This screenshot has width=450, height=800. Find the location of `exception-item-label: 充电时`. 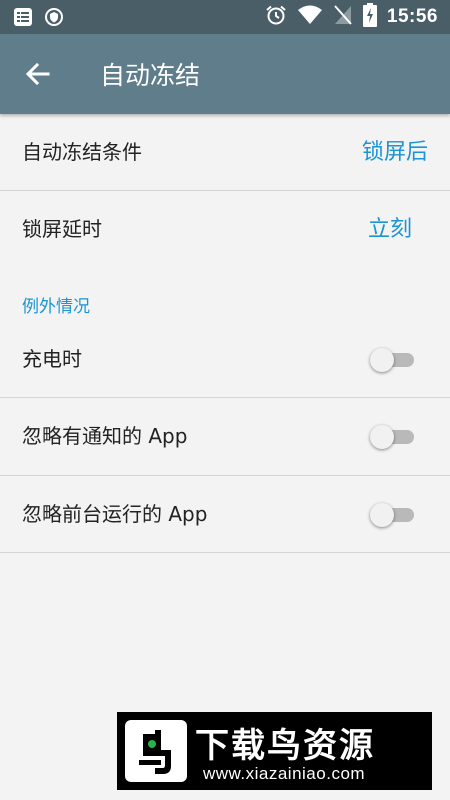

exception-item-label: 充电时 is located at coordinates (52, 359).